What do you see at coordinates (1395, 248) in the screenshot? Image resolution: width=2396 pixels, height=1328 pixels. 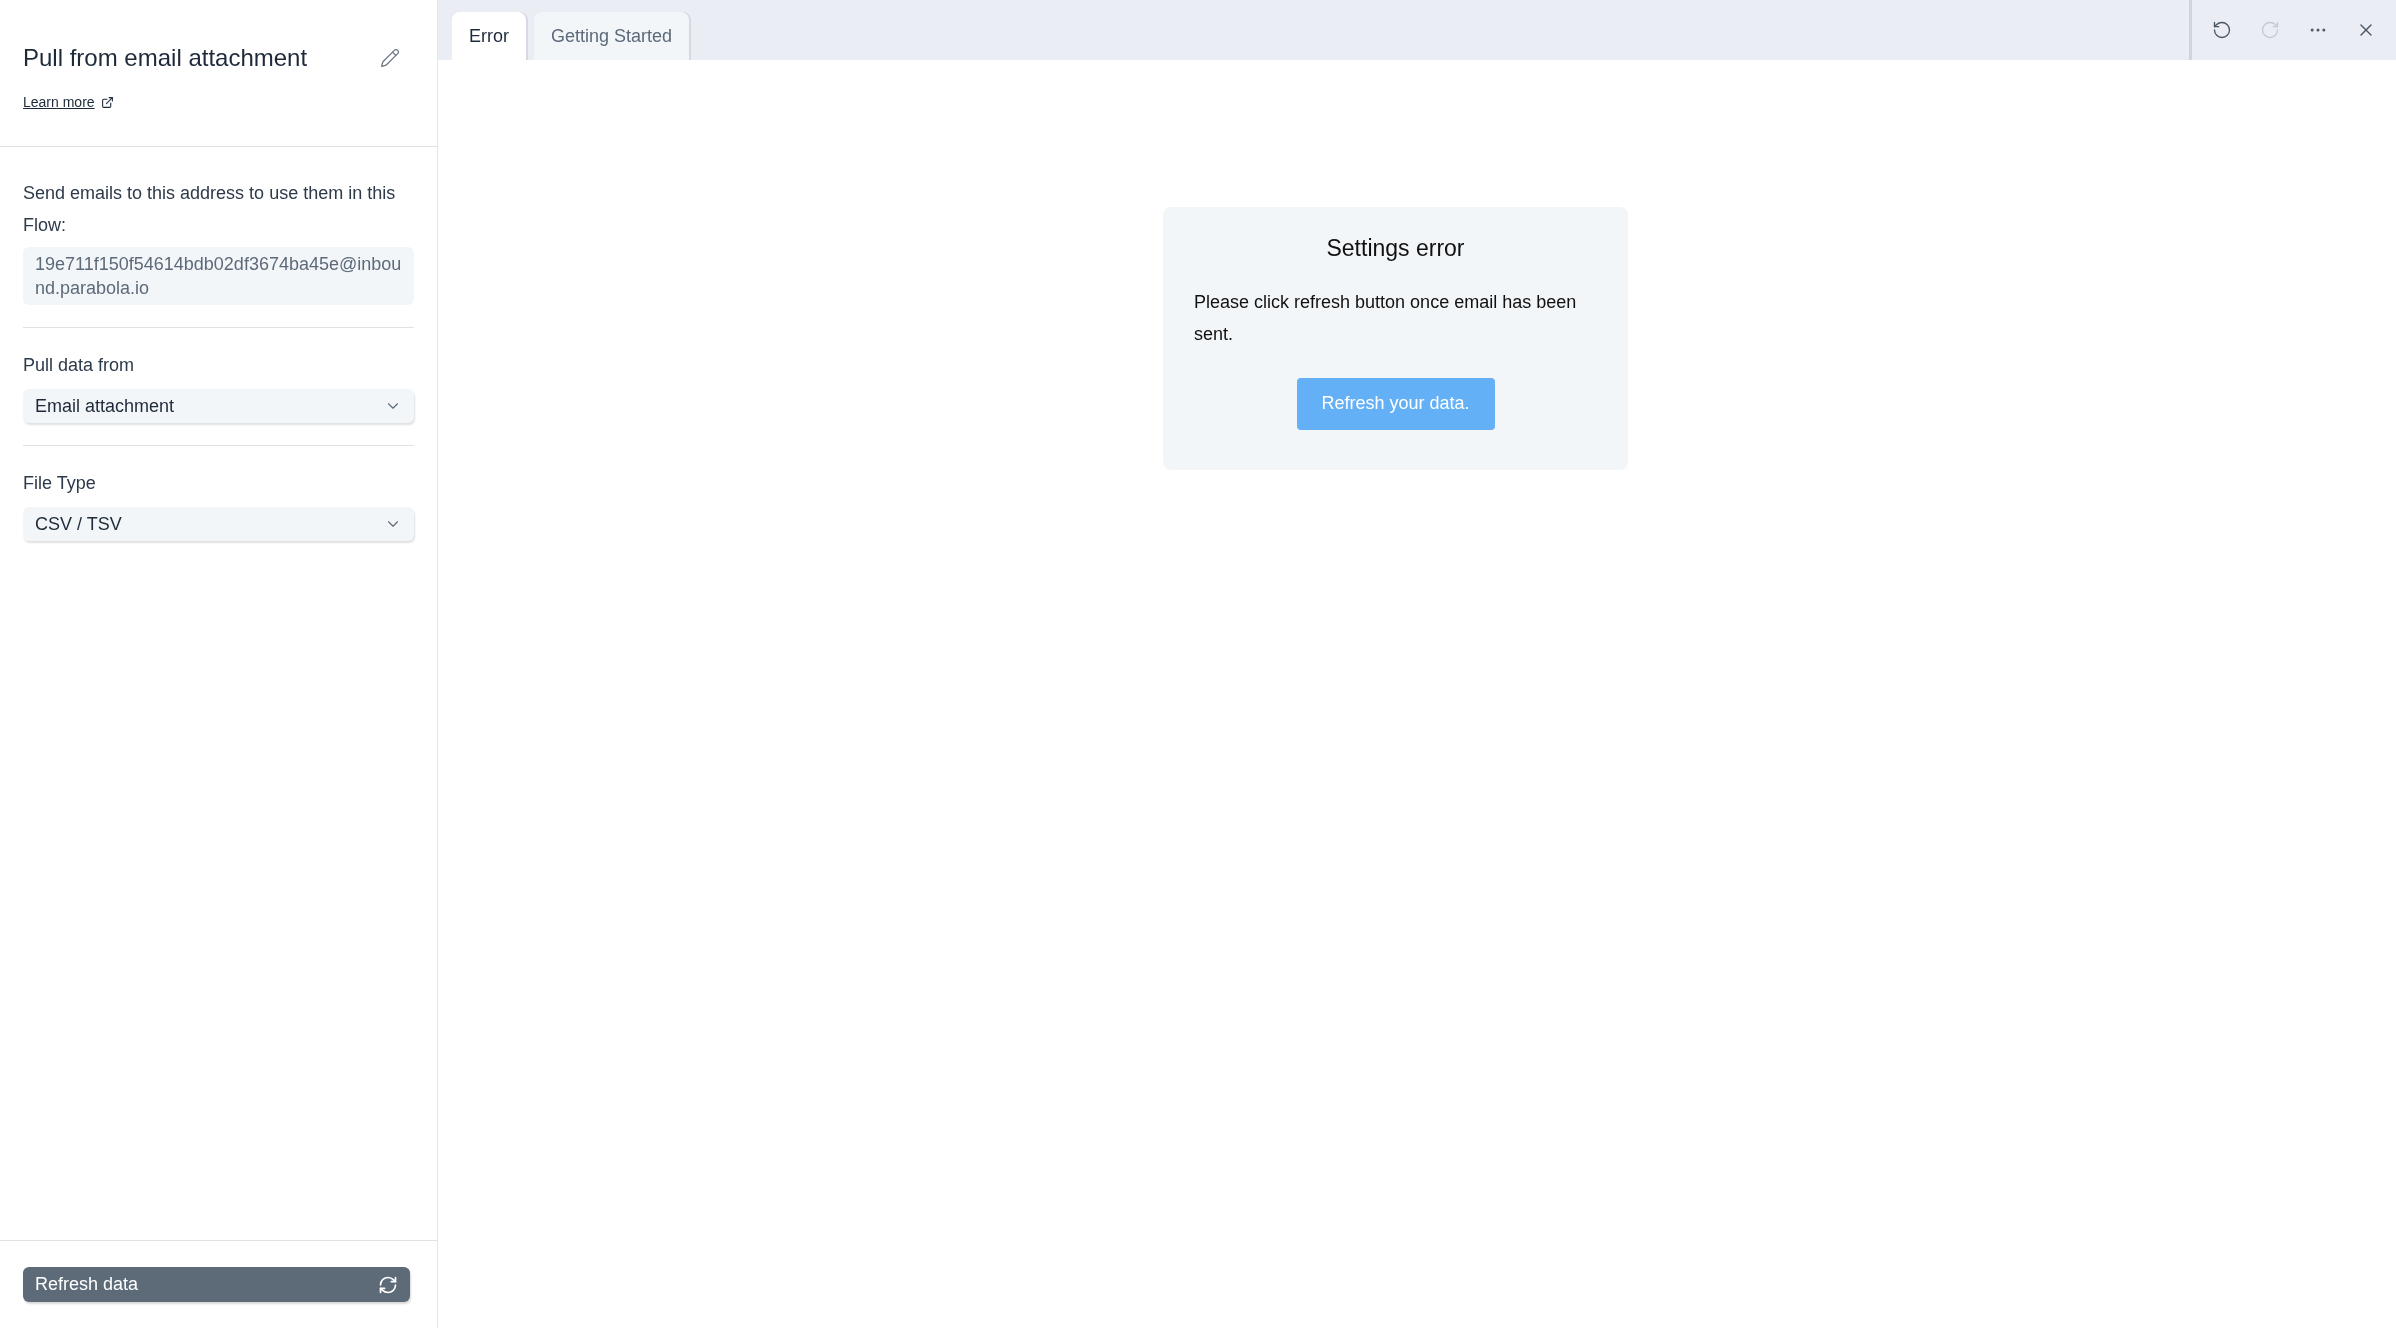 I see `error-title: Settings error` at bounding box center [1395, 248].